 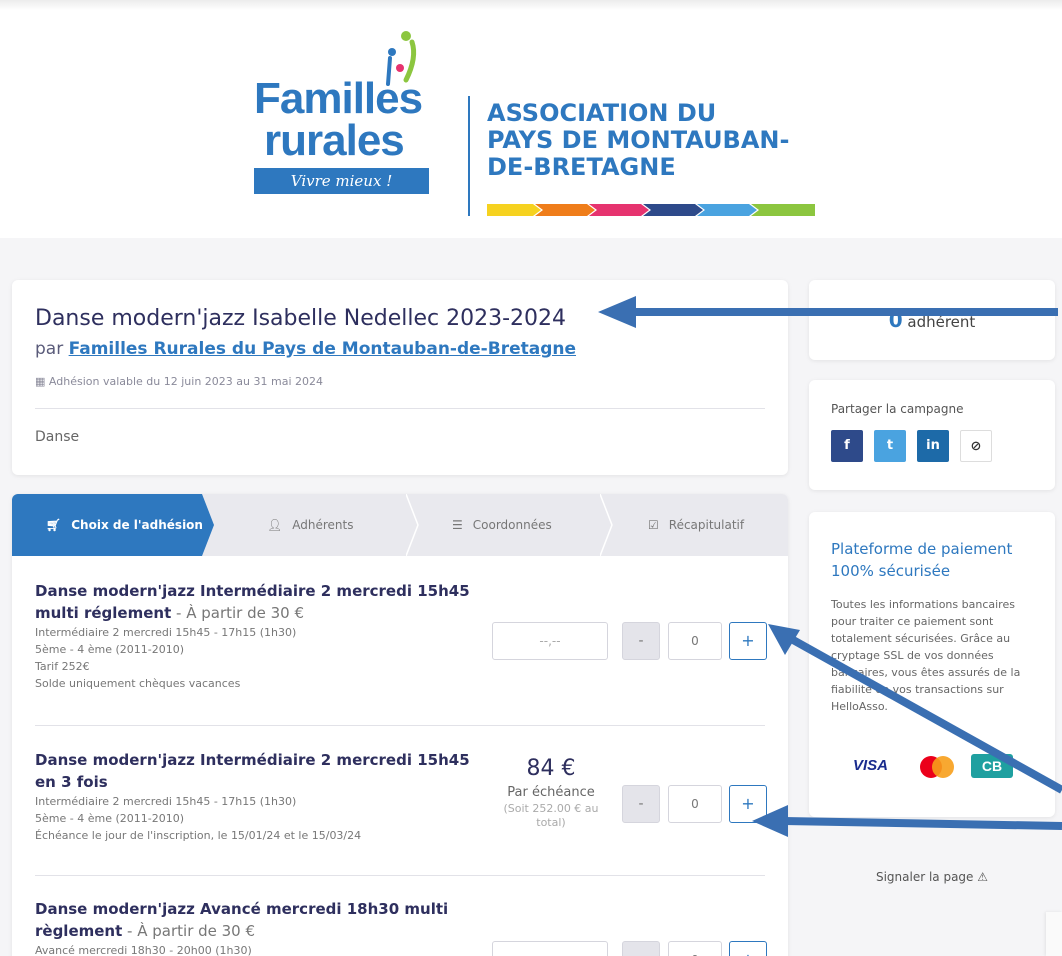 What do you see at coordinates (673, 210) in the screenshot?
I see `stripe-navy` at bounding box center [673, 210].